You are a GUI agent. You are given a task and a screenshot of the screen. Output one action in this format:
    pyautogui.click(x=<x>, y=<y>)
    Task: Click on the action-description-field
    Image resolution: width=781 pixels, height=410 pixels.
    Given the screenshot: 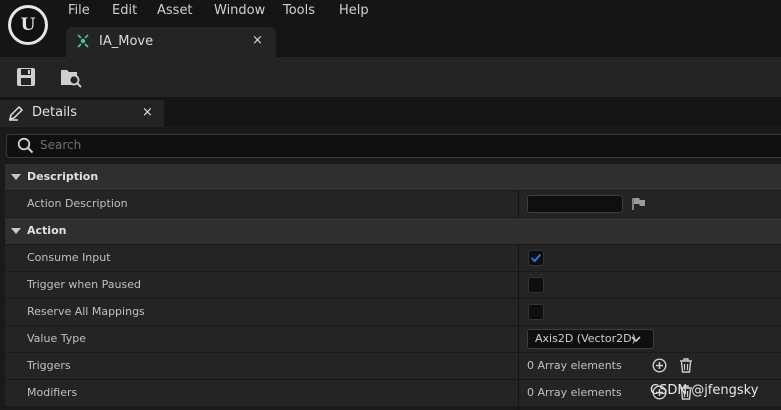 What is the action you would take?
    pyautogui.click(x=575, y=204)
    